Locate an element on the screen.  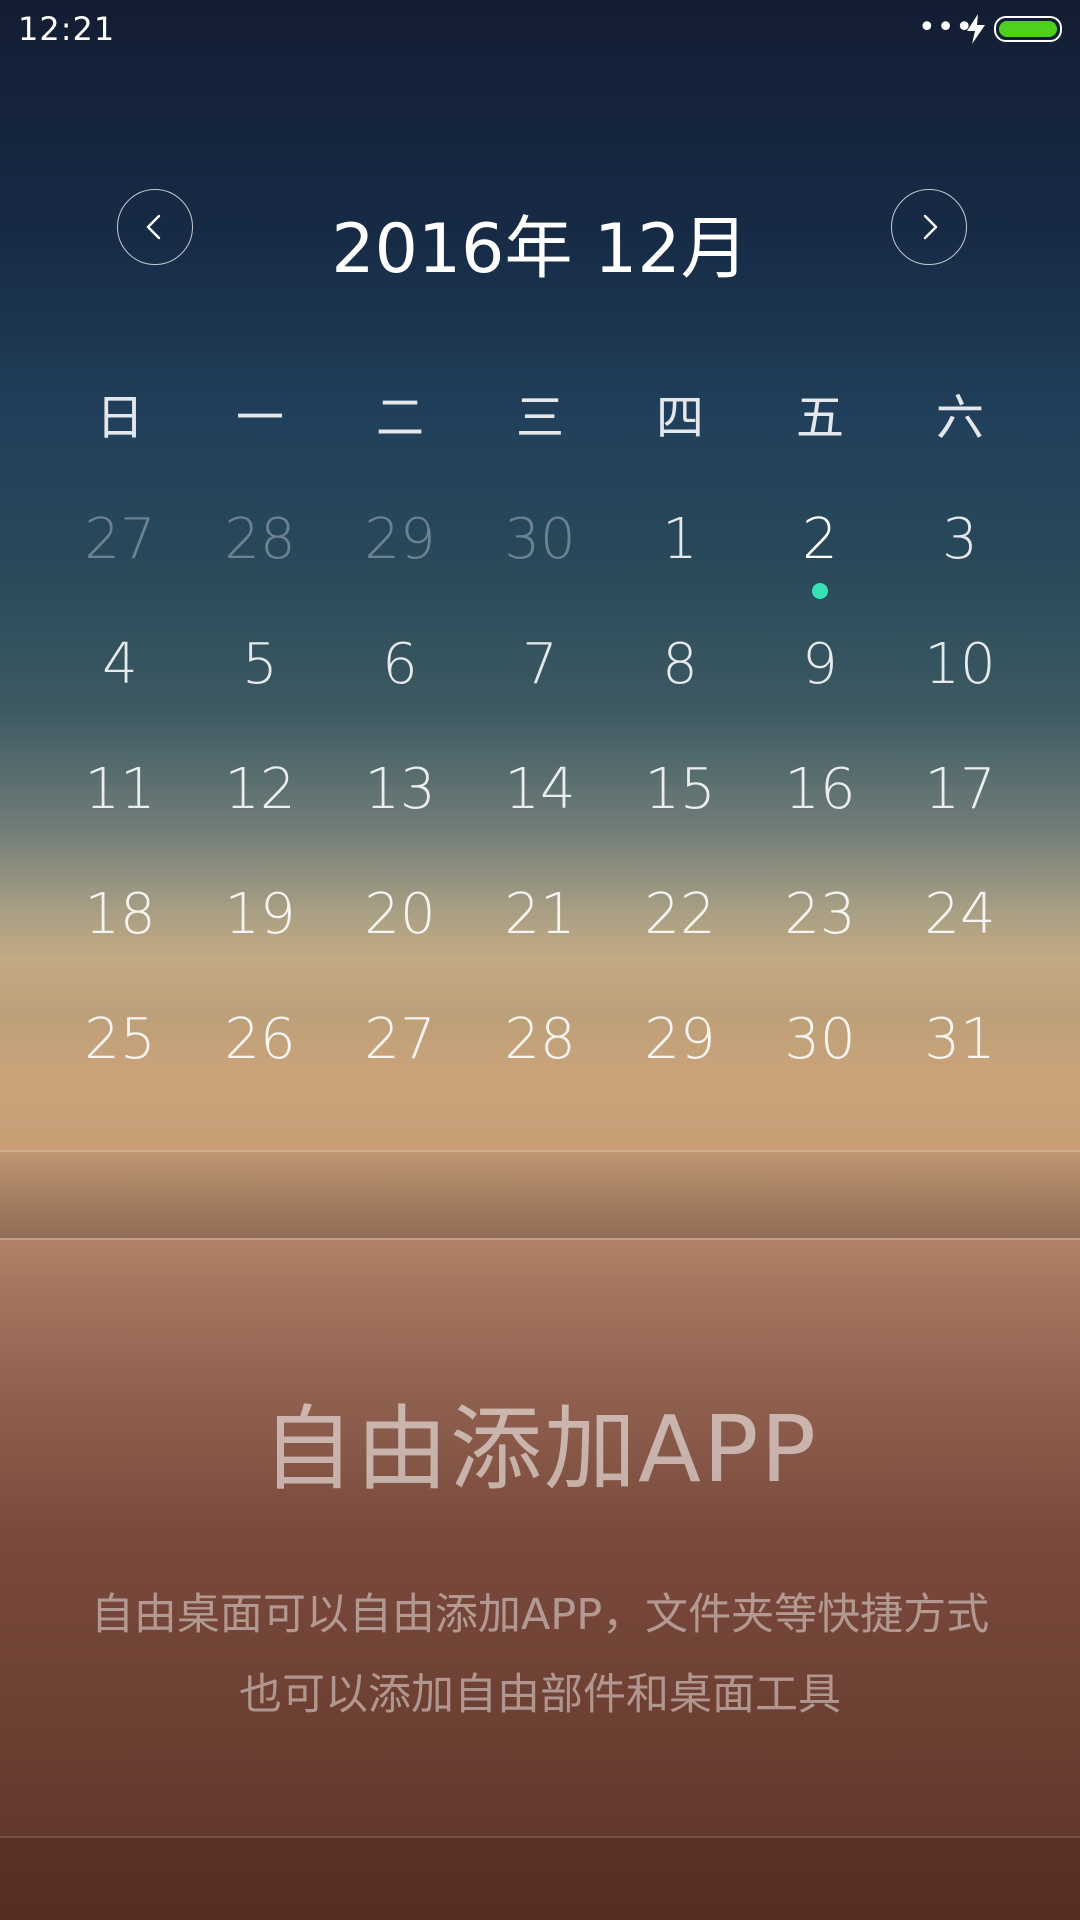
panel-edge is located at coordinates (540, 1195).